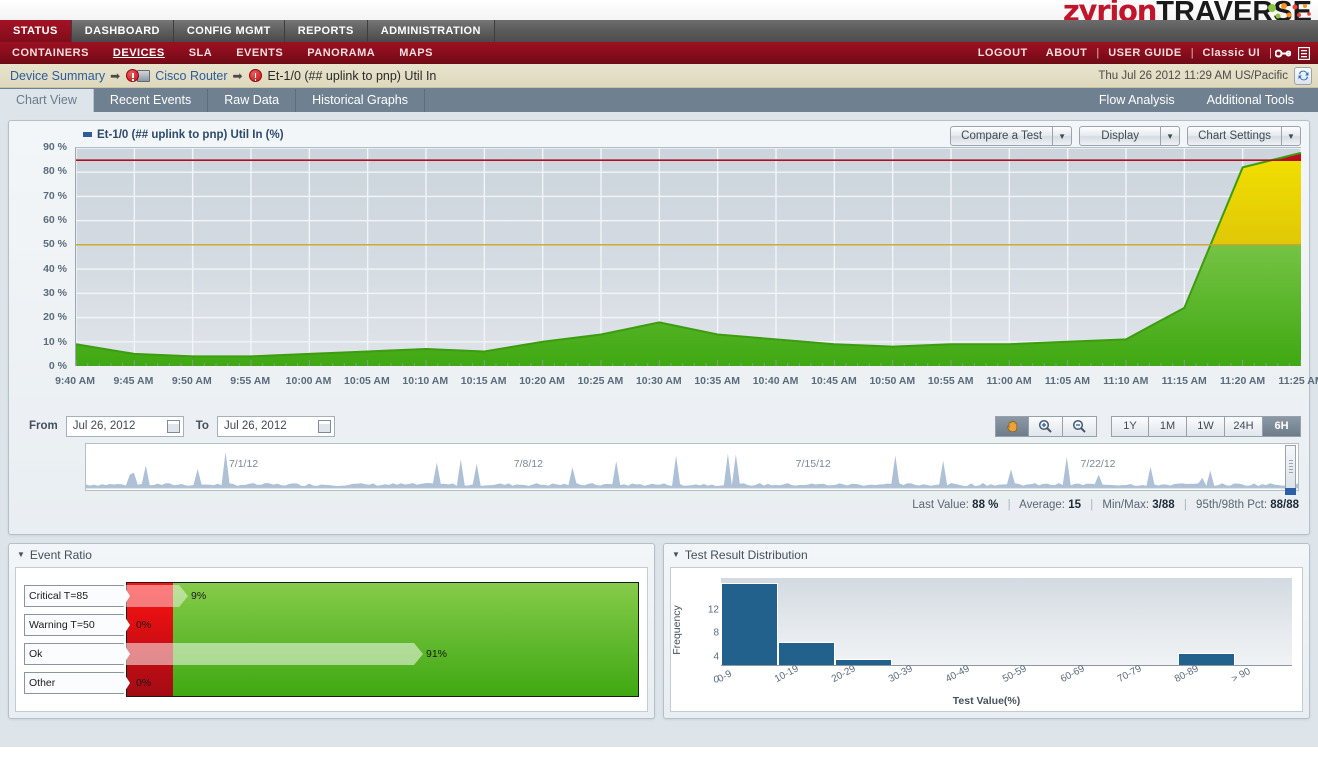 Image resolution: width=1318 pixels, height=759 pixels. Describe the element at coordinates (275, 426) in the screenshot. I see `to-date-input: Jul 26, 2012` at that location.